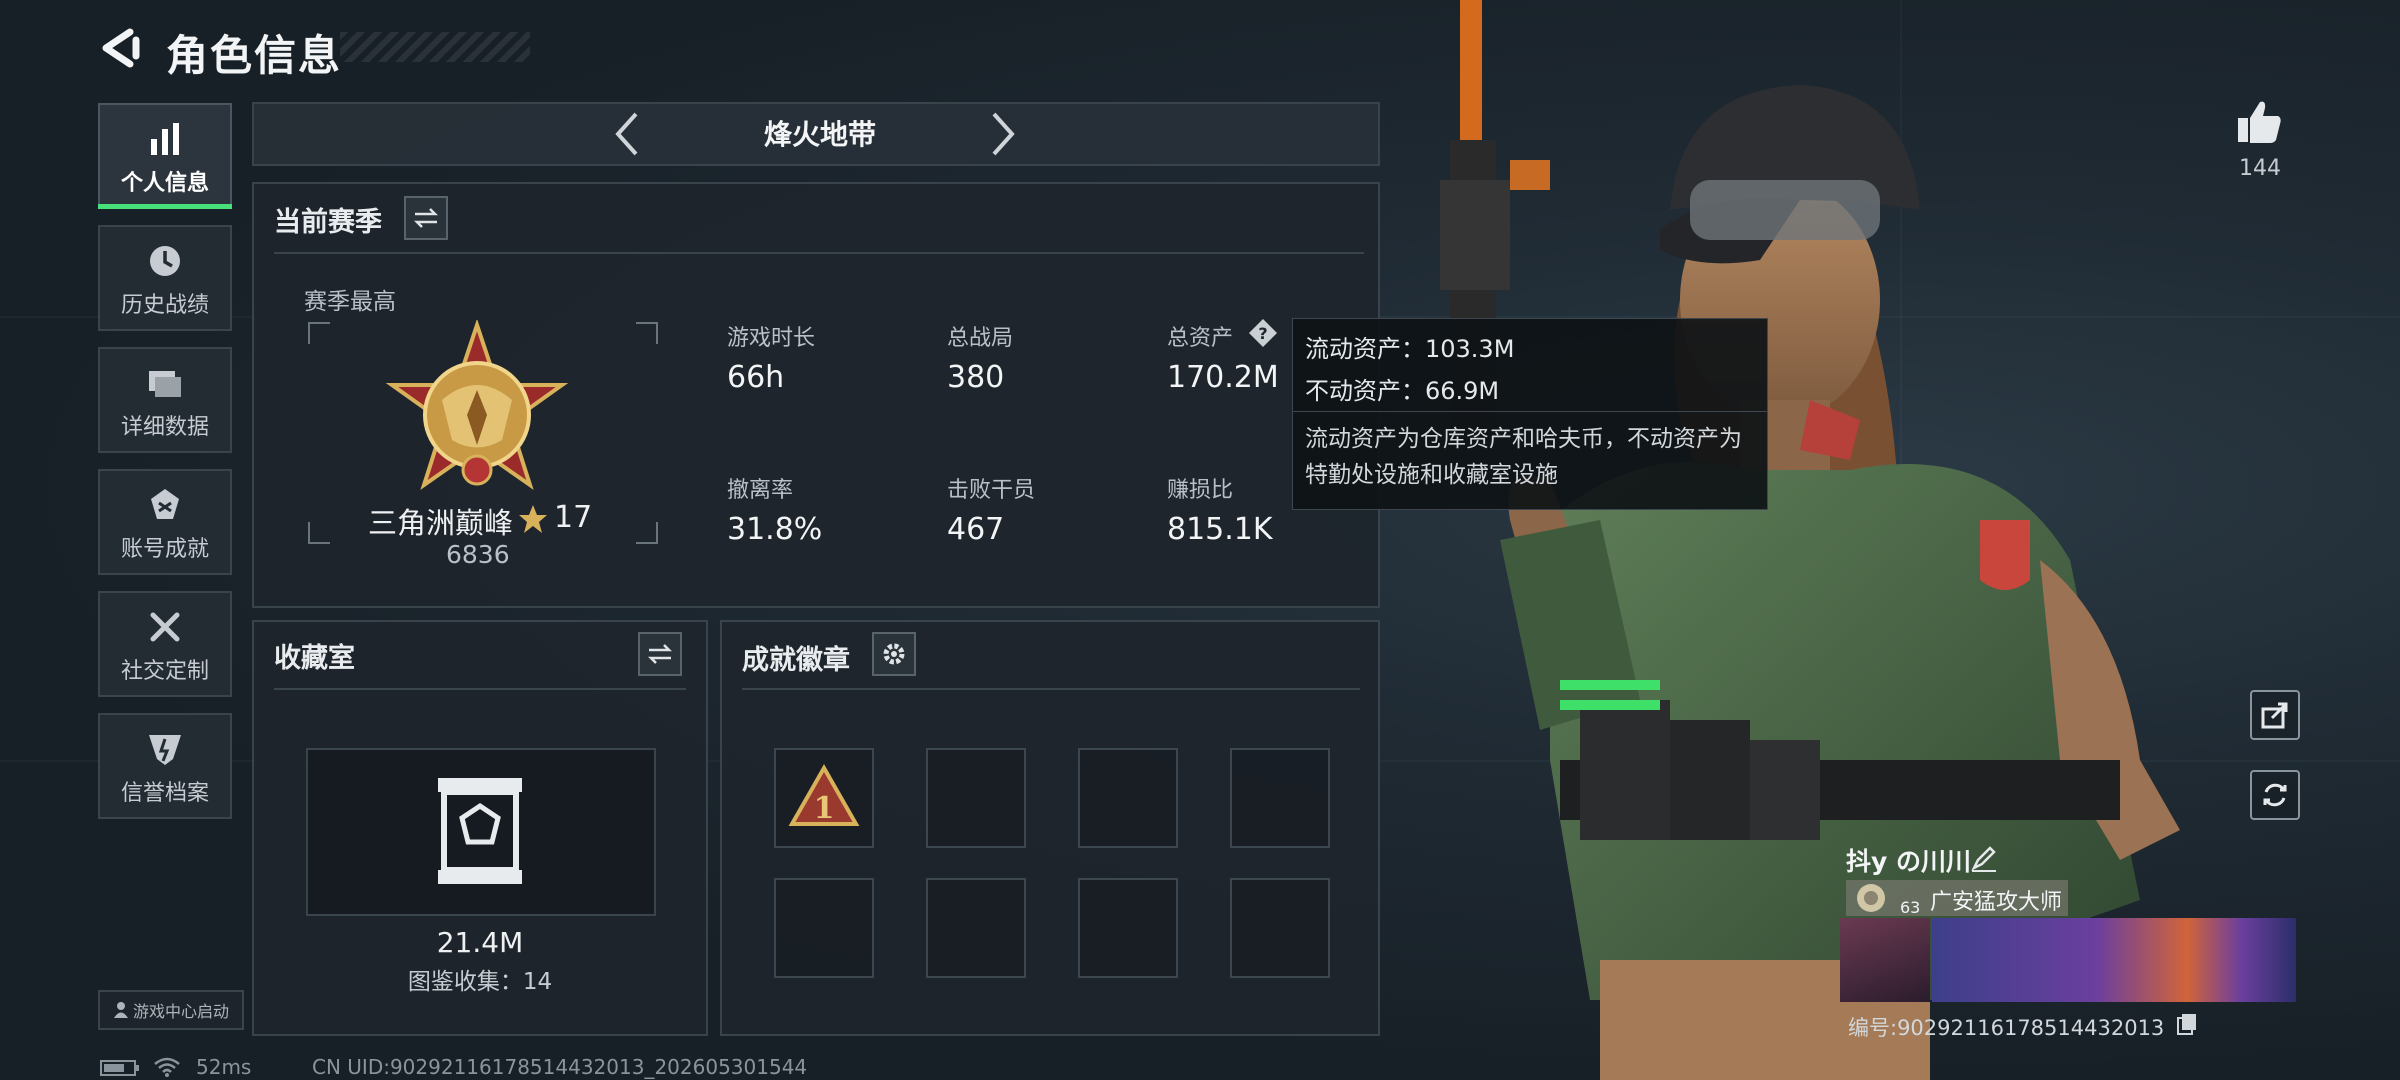 Image resolution: width=2400 pixels, height=1080 pixels. What do you see at coordinates (164, 305) in the screenshot?
I see `nav-item-label: 历史战绩` at bounding box center [164, 305].